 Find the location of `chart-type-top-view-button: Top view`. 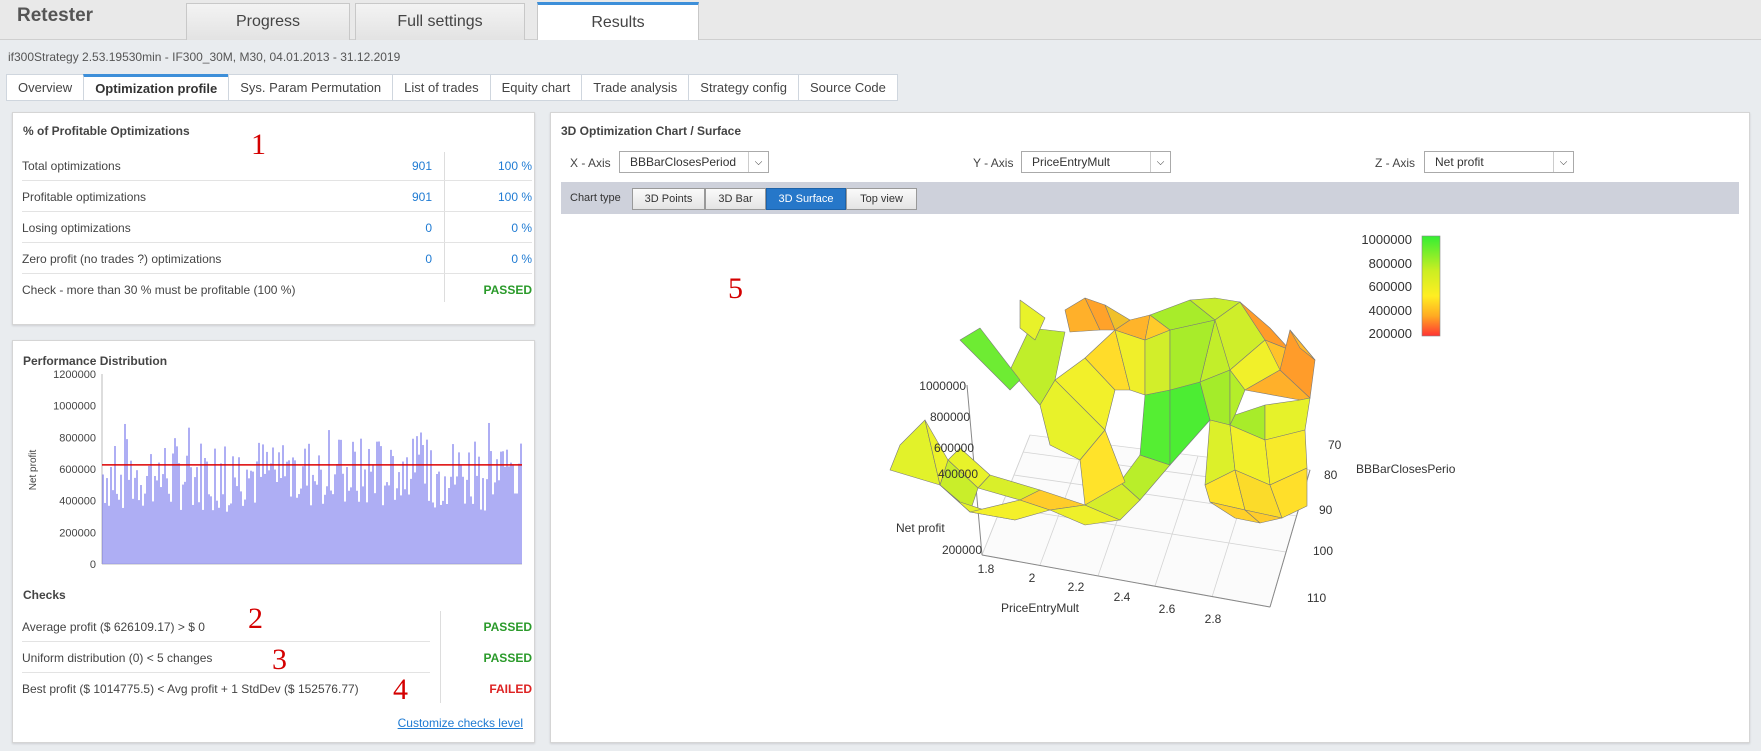

chart-type-top-view-button: Top view is located at coordinates (881, 199).